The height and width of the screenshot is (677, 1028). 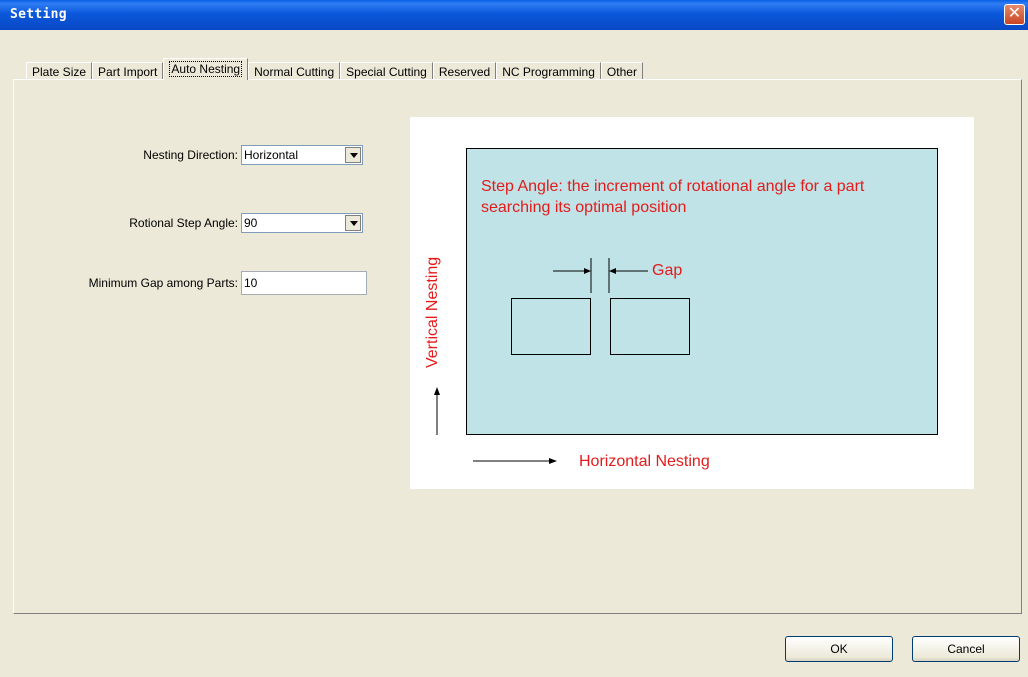 I want to click on nesting-direction-select: Horizontal, so click(x=302, y=155).